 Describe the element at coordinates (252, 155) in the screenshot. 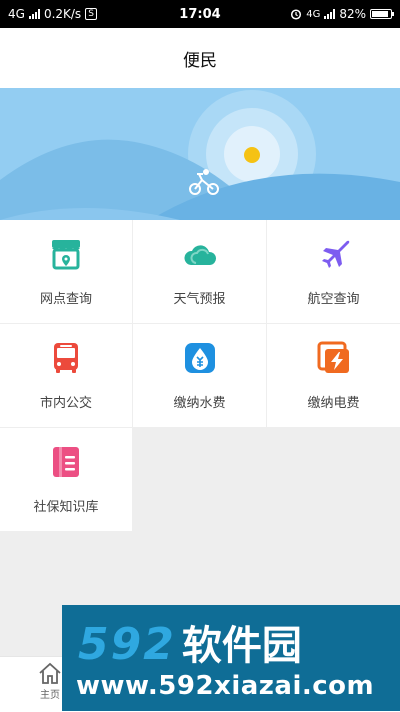

I see `sun-icon` at that location.